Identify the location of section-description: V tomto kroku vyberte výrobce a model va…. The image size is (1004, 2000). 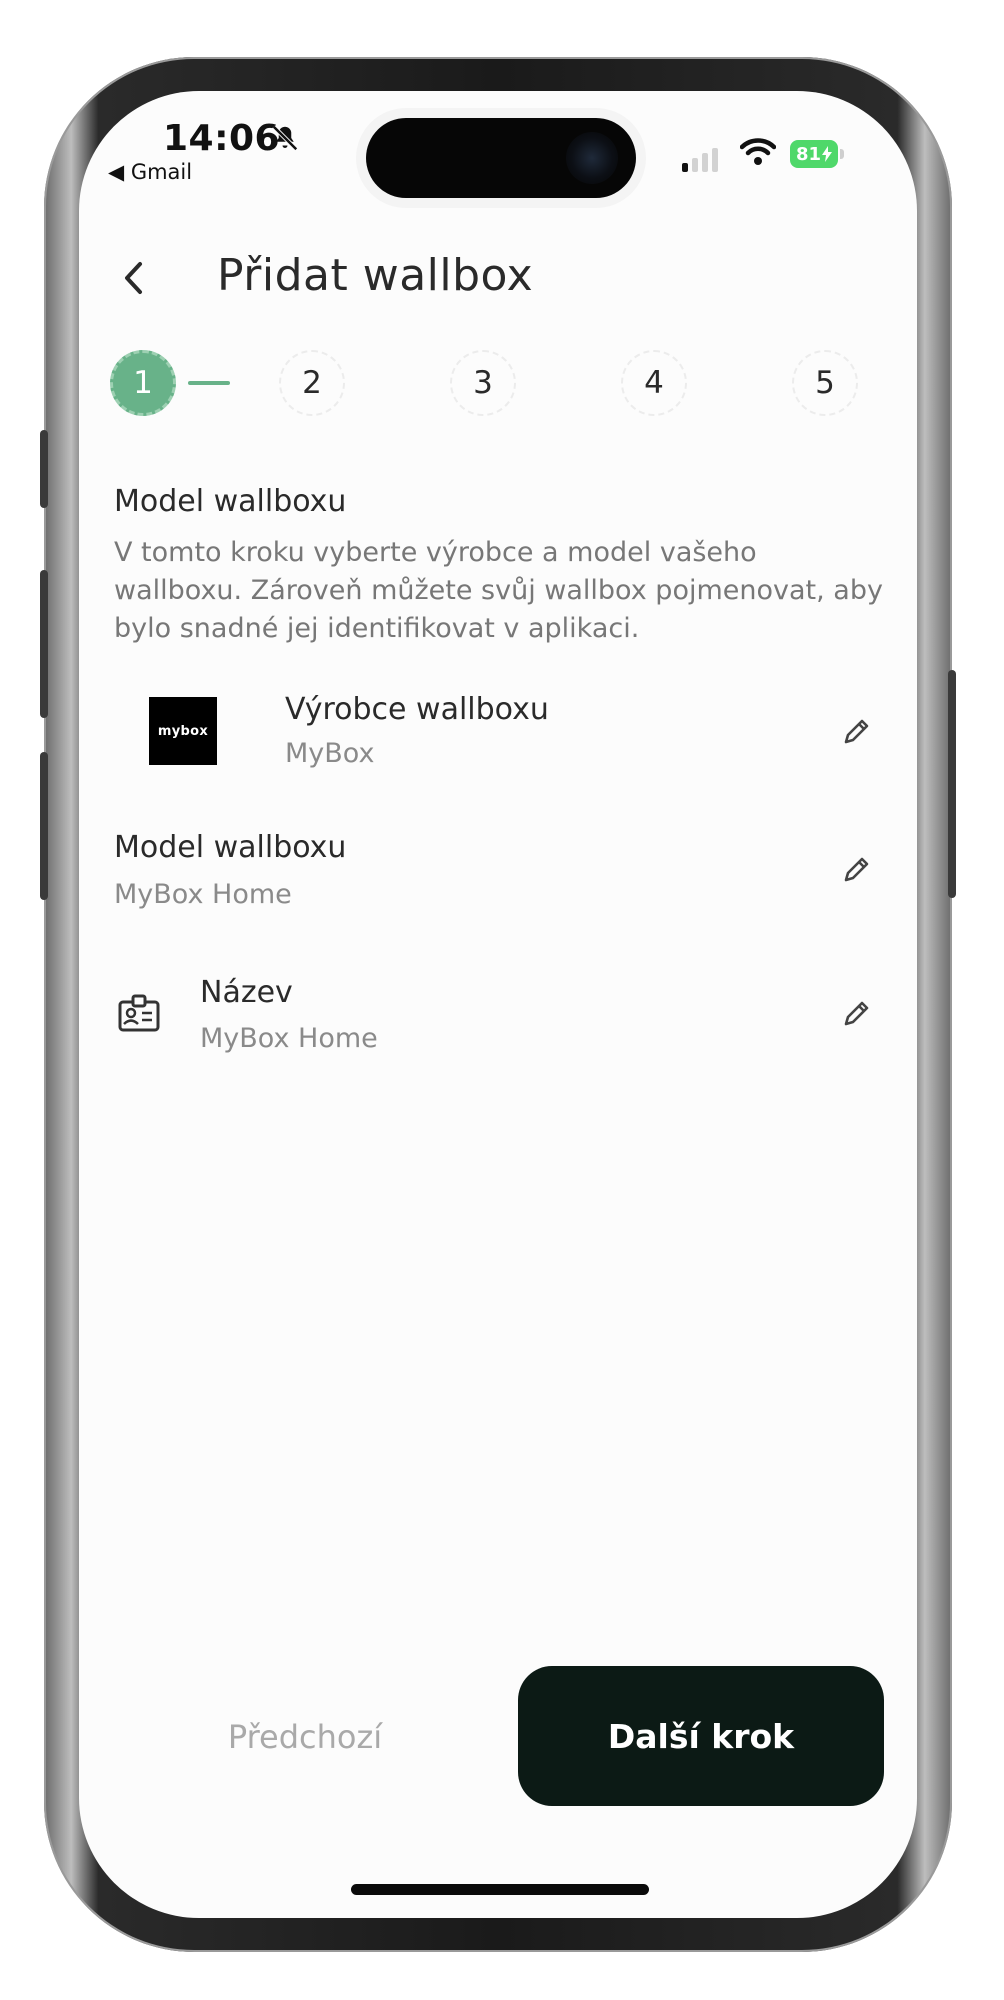
(498, 590).